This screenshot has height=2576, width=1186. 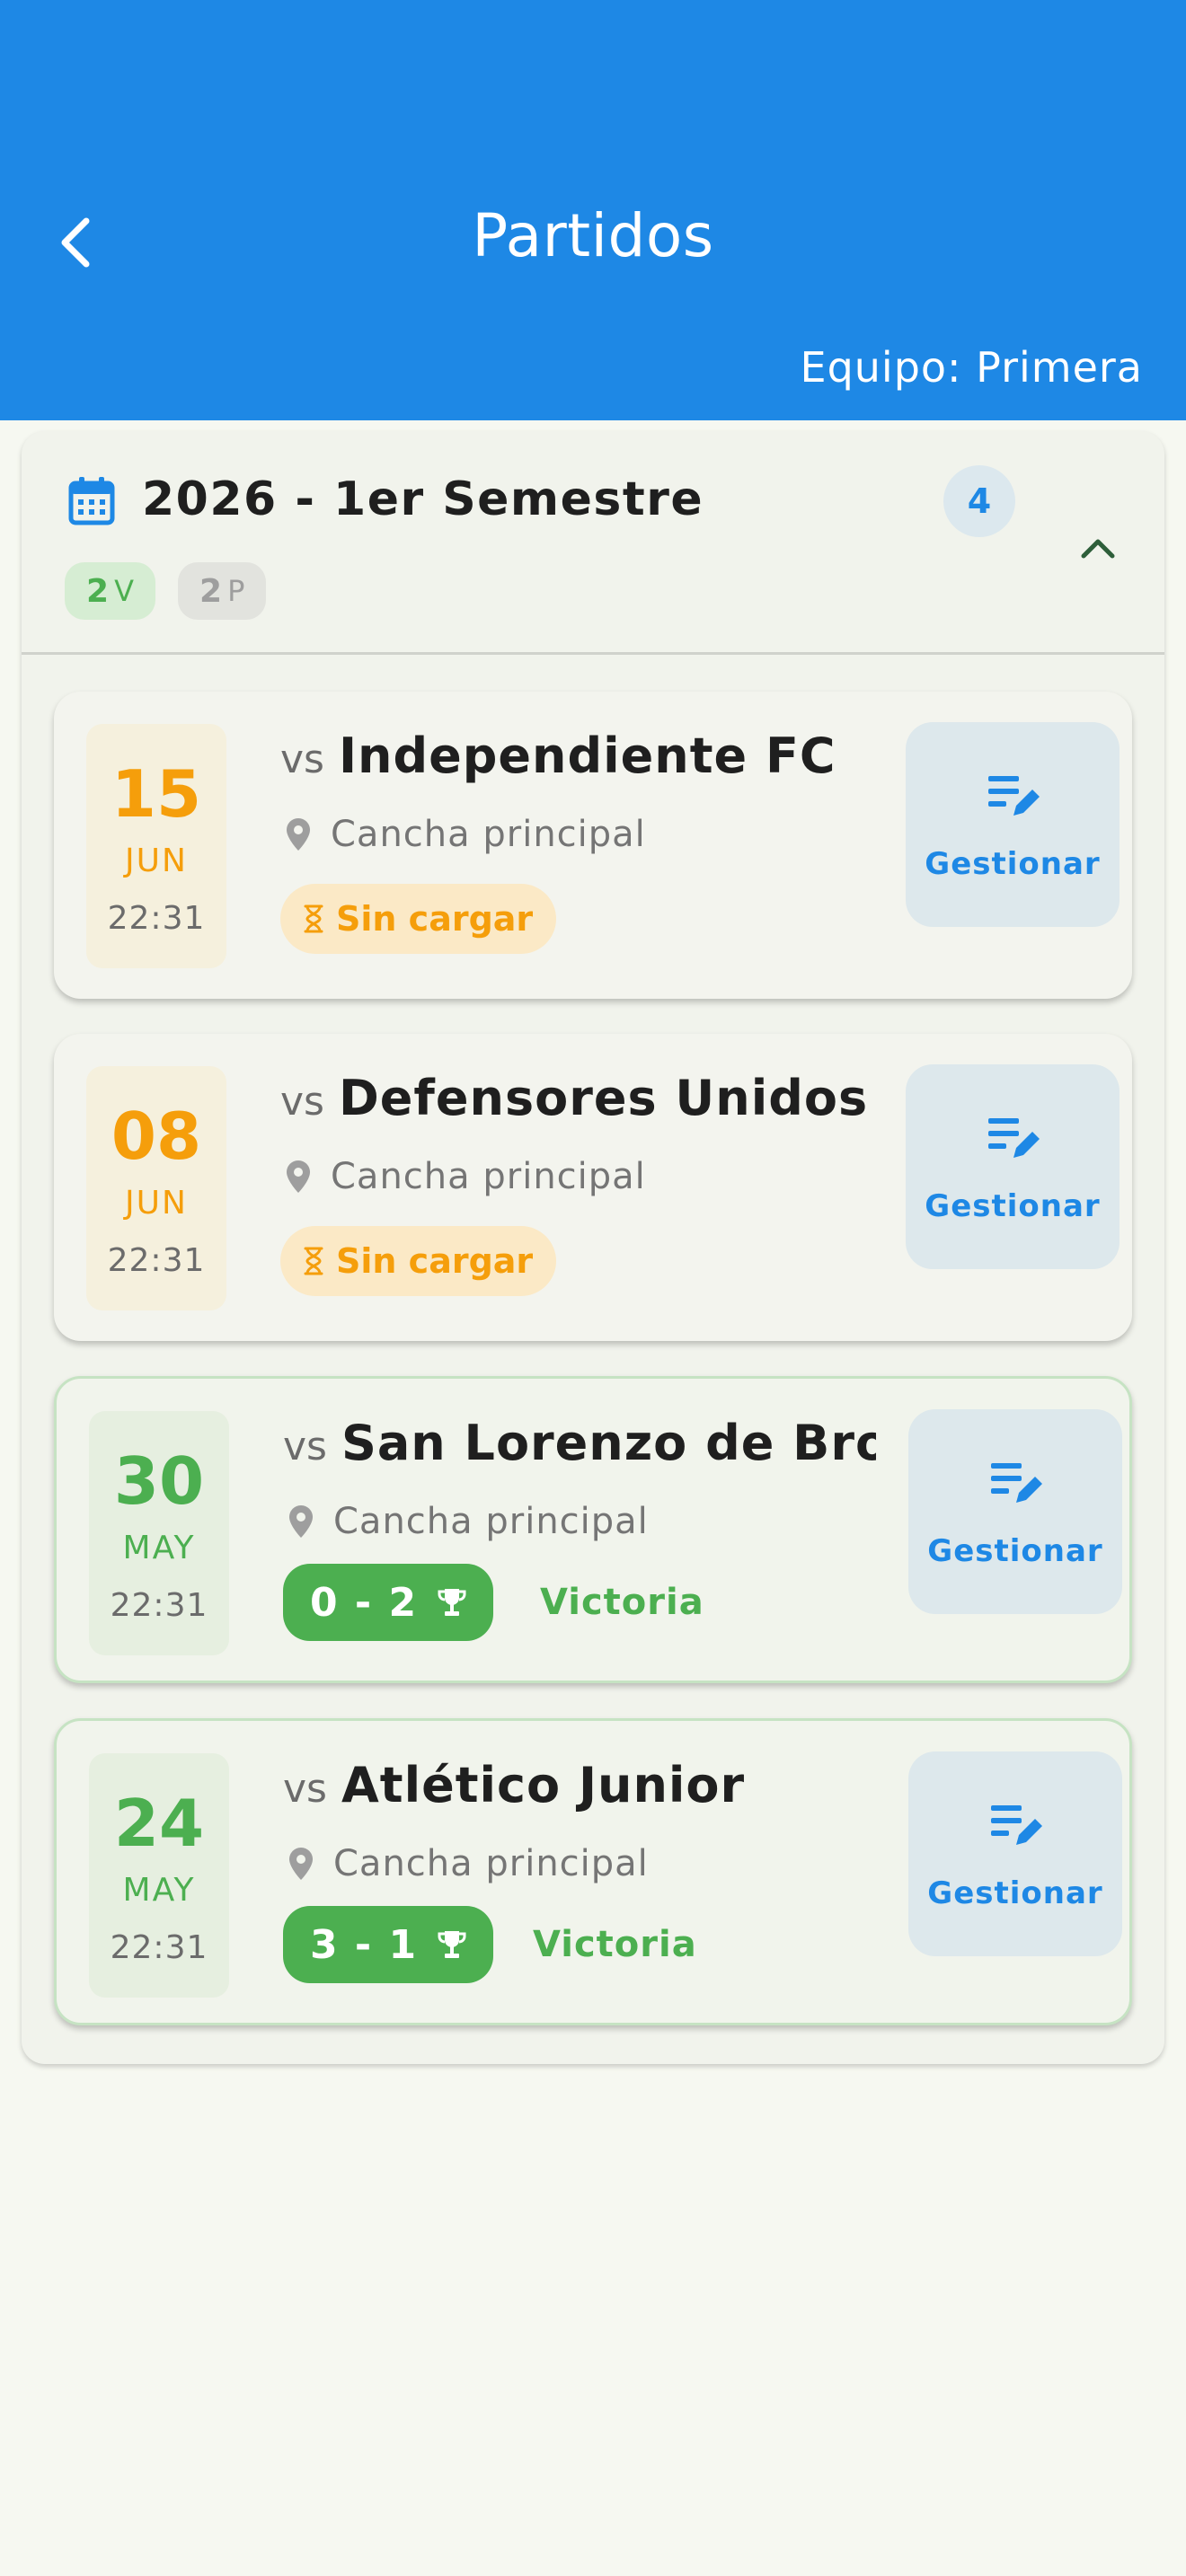 I want to click on page-title: Partidos, so click(x=593, y=235).